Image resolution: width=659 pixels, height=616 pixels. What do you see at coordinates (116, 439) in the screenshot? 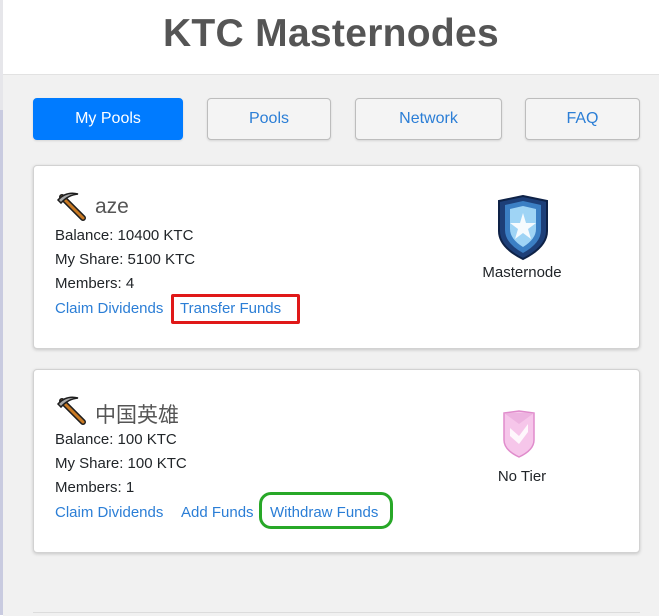
I see `pool-balance: Balance: 100 KTC` at bounding box center [116, 439].